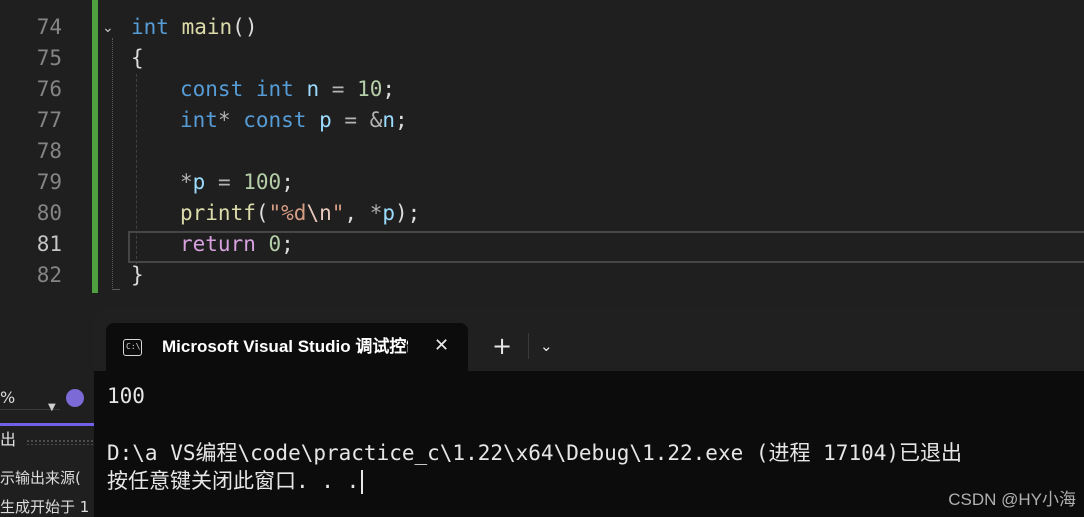  I want to click on output-panel: % ▼ 出 示输出来源( 生成开始于 1, so click(48, 450).